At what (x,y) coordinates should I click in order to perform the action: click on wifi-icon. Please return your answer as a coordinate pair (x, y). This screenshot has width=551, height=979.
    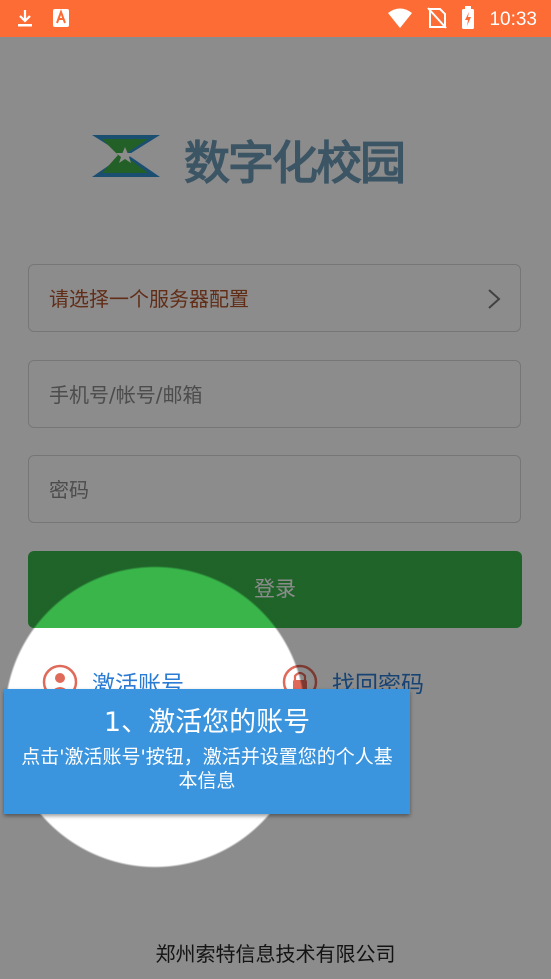
    Looking at the image, I should click on (400, 20).